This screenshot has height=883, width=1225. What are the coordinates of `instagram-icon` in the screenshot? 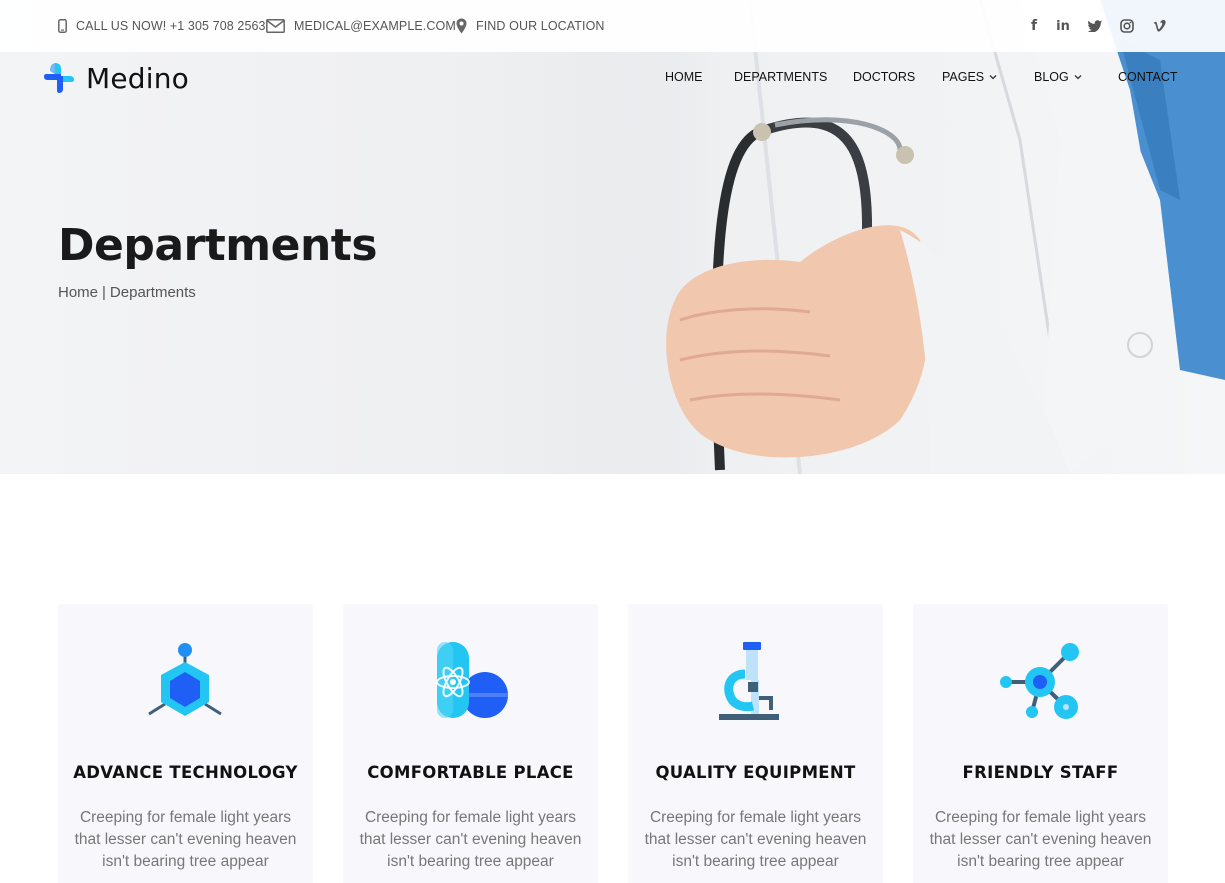 It's located at (1127, 26).